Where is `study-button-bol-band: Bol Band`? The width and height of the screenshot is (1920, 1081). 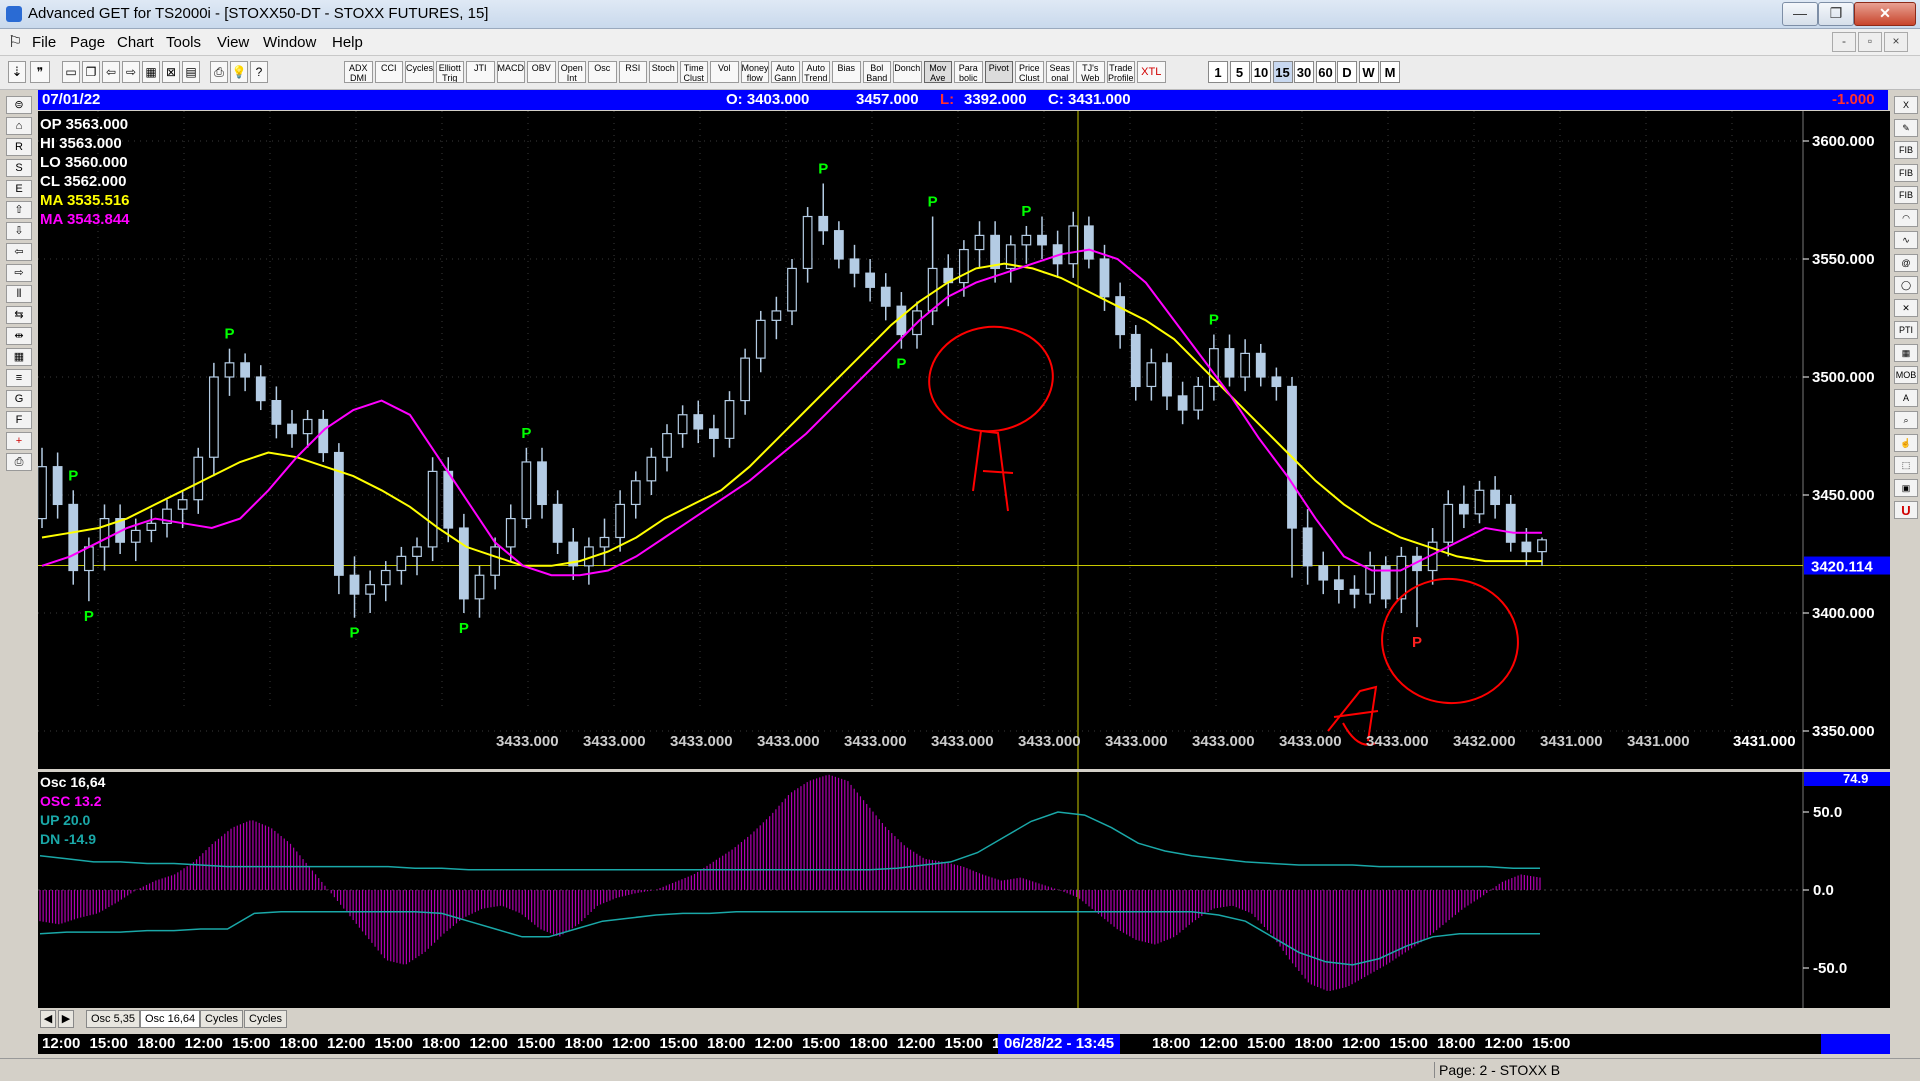 study-button-bol-band: Bol Band is located at coordinates (876, 72).